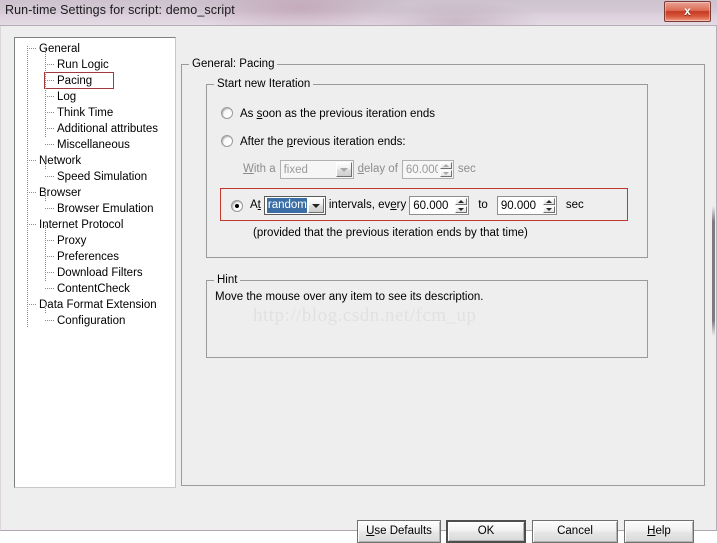 This screenshot has width=717, height=543. I want to click on tree-item-general: General, so click(95, 49).